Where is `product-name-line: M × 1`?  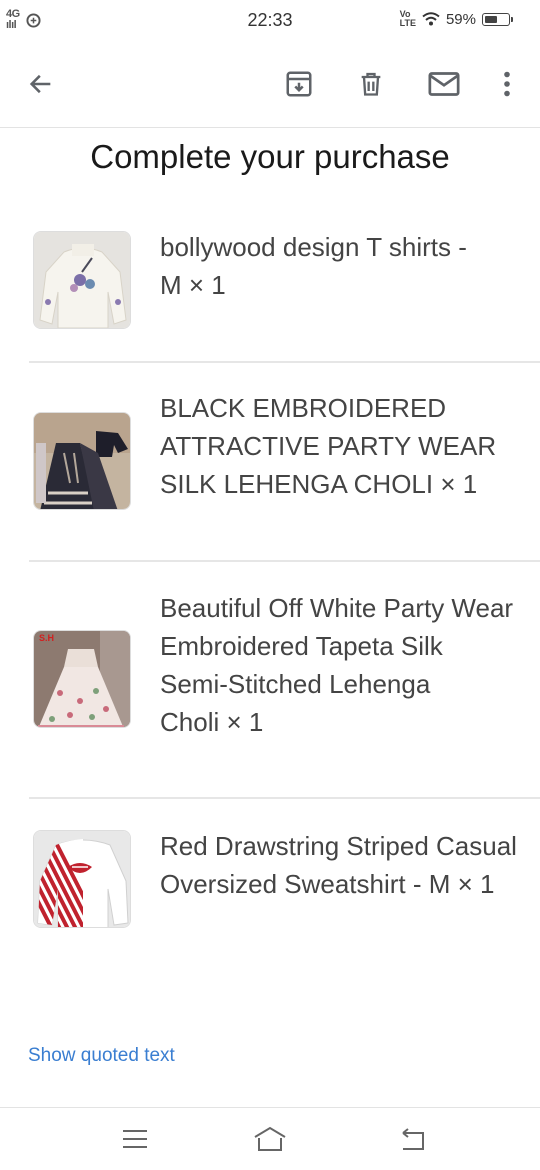 product-name-line: M × 1 is located at coordinates (193, 285).